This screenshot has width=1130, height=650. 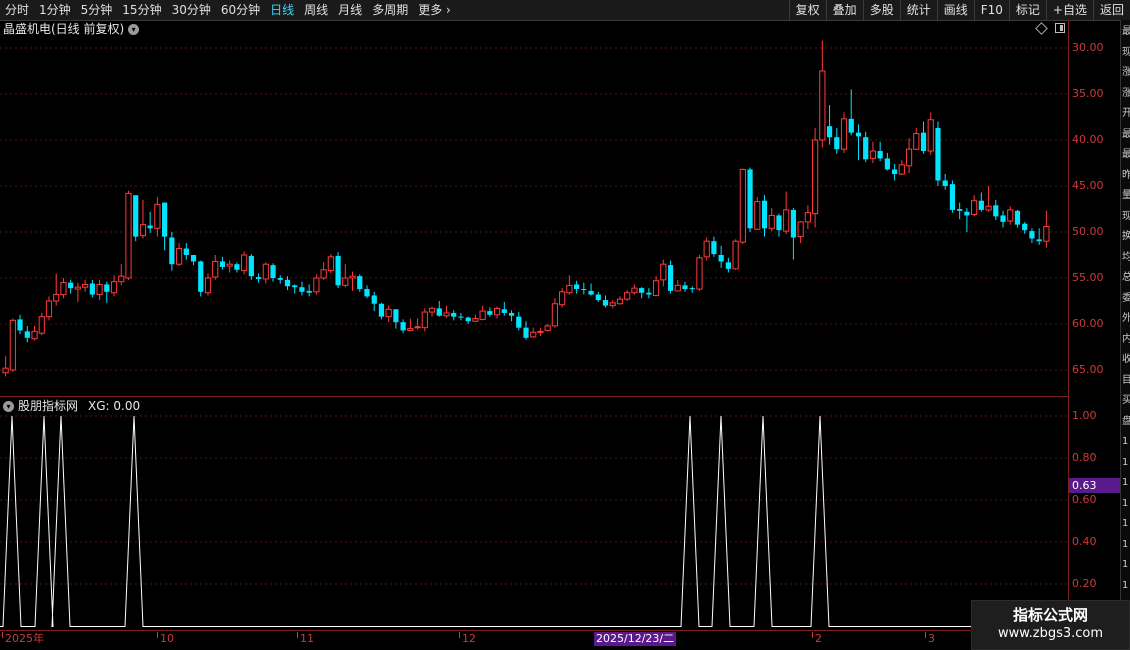 What do you see at coordinates (165, 638) in the screenshot?
I see `date-tick-label: 10` at bounding box center [165, 638].